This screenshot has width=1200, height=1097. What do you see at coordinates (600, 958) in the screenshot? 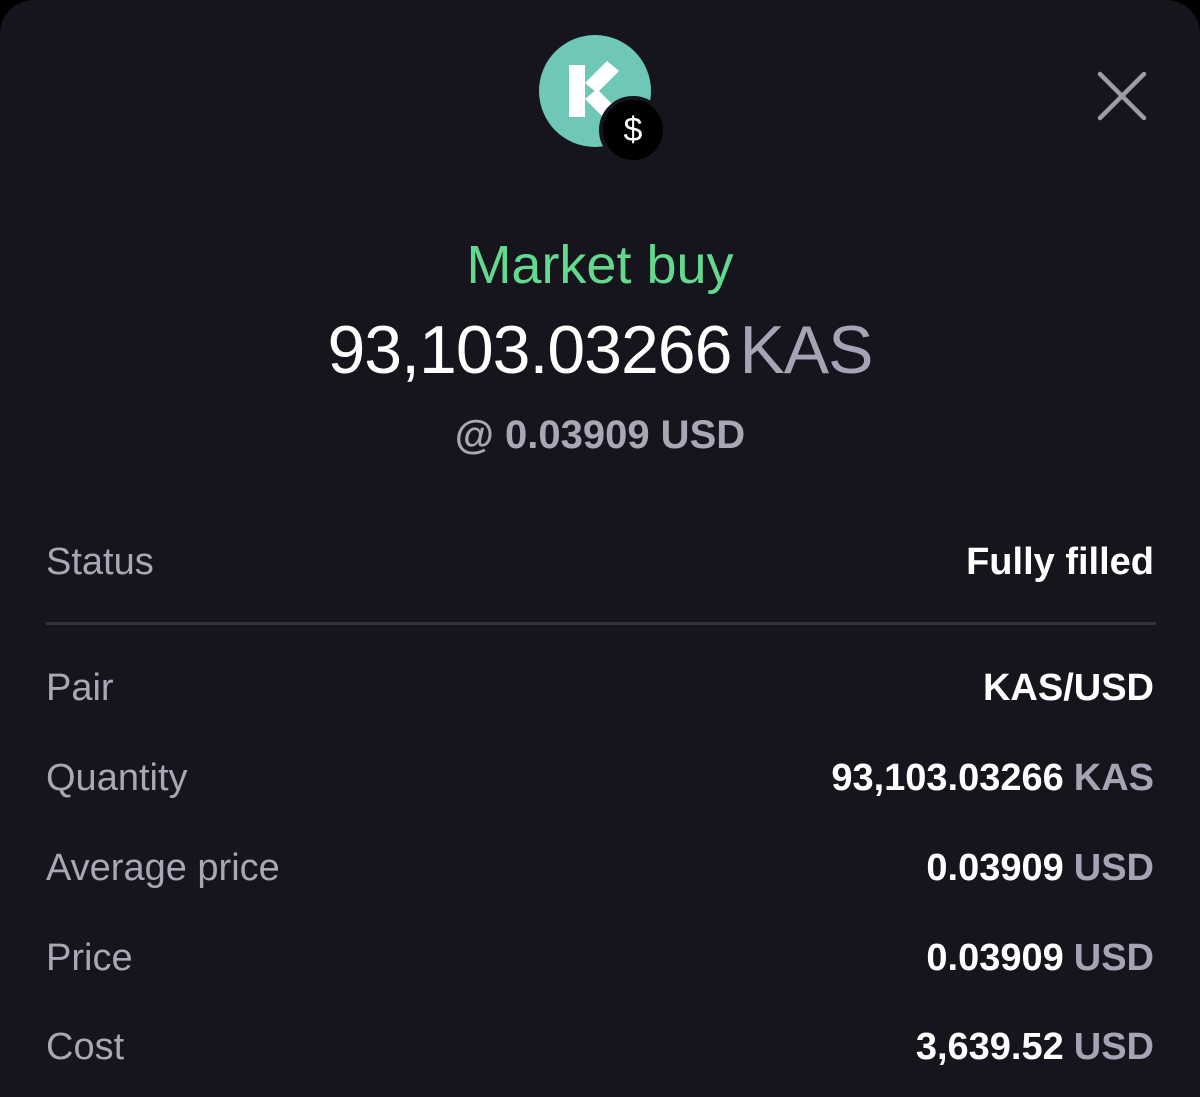
I see `price-row: Price 0.03909 USD` at bounding box center [600, 958].